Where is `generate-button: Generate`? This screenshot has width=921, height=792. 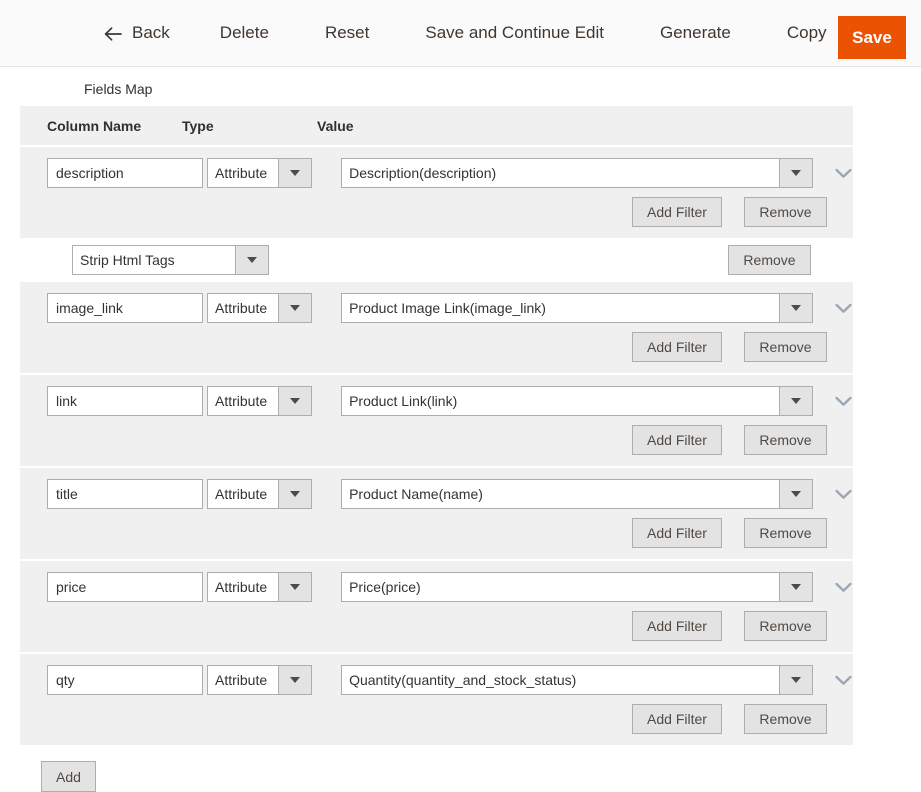
generate-button: Generate is located at coordinates (695, 33).